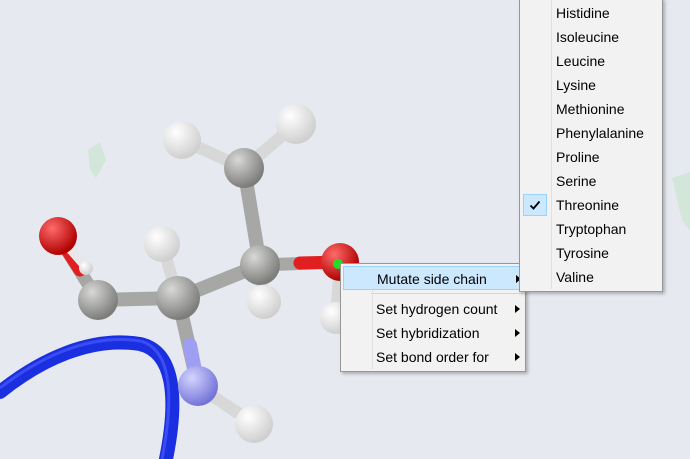 This screenshot has width=690, height=459. I want to click on submenu-item-valine: Valine, so click(591, 277).